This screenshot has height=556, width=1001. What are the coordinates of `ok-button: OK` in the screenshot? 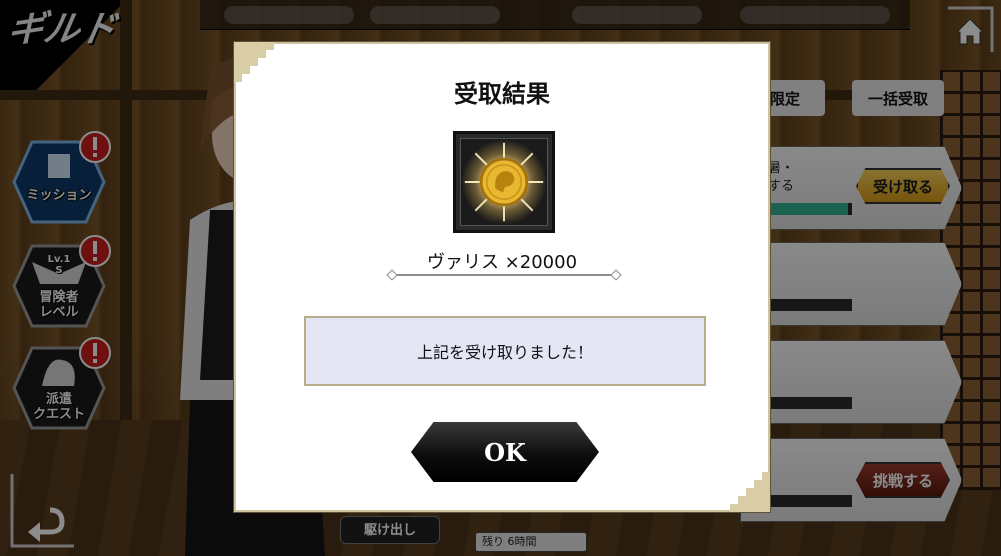 It's located at (505, 452).